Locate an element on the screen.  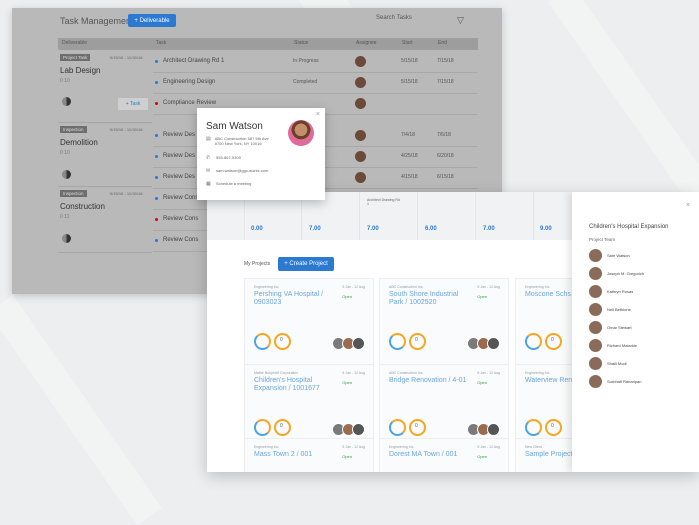
deliverable-dates: 5/15/18 - 10/30/18 is located at coordinates (126, 193).